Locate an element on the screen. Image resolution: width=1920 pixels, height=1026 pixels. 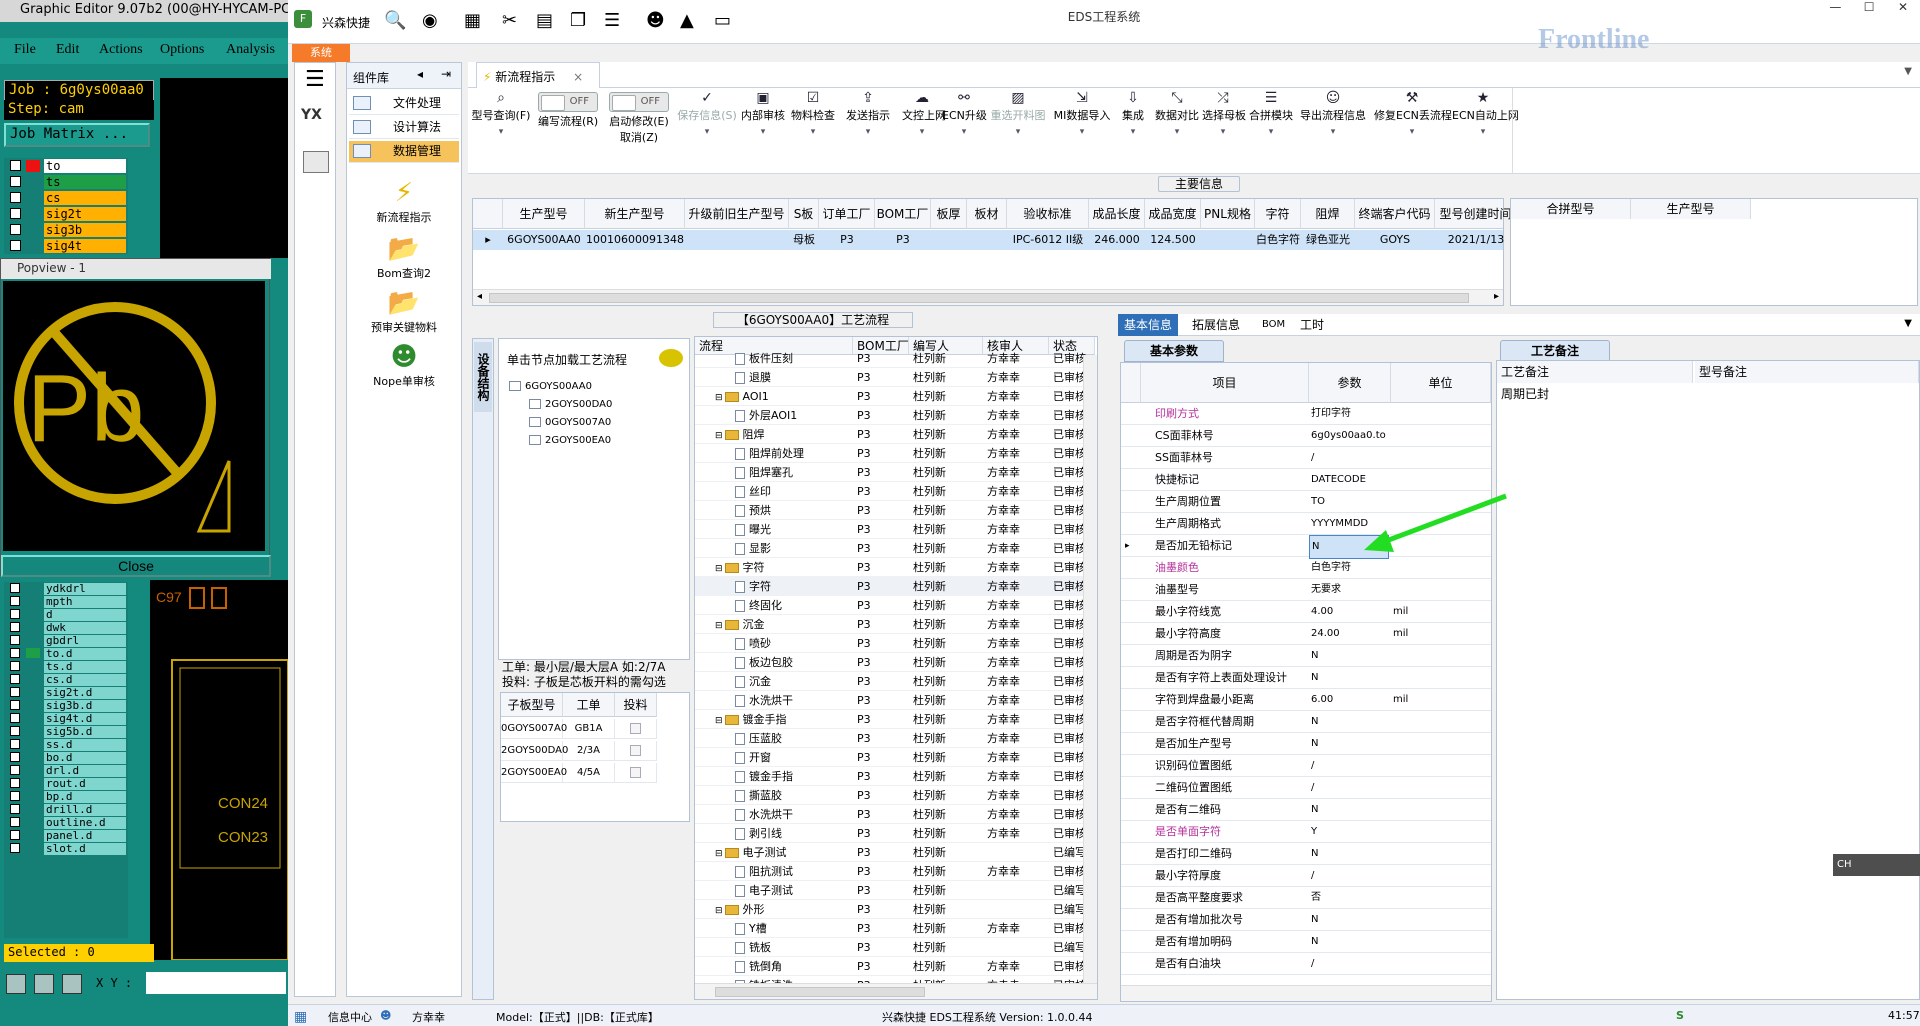
layer-row: sig3b is located at coordinates (66, 230).